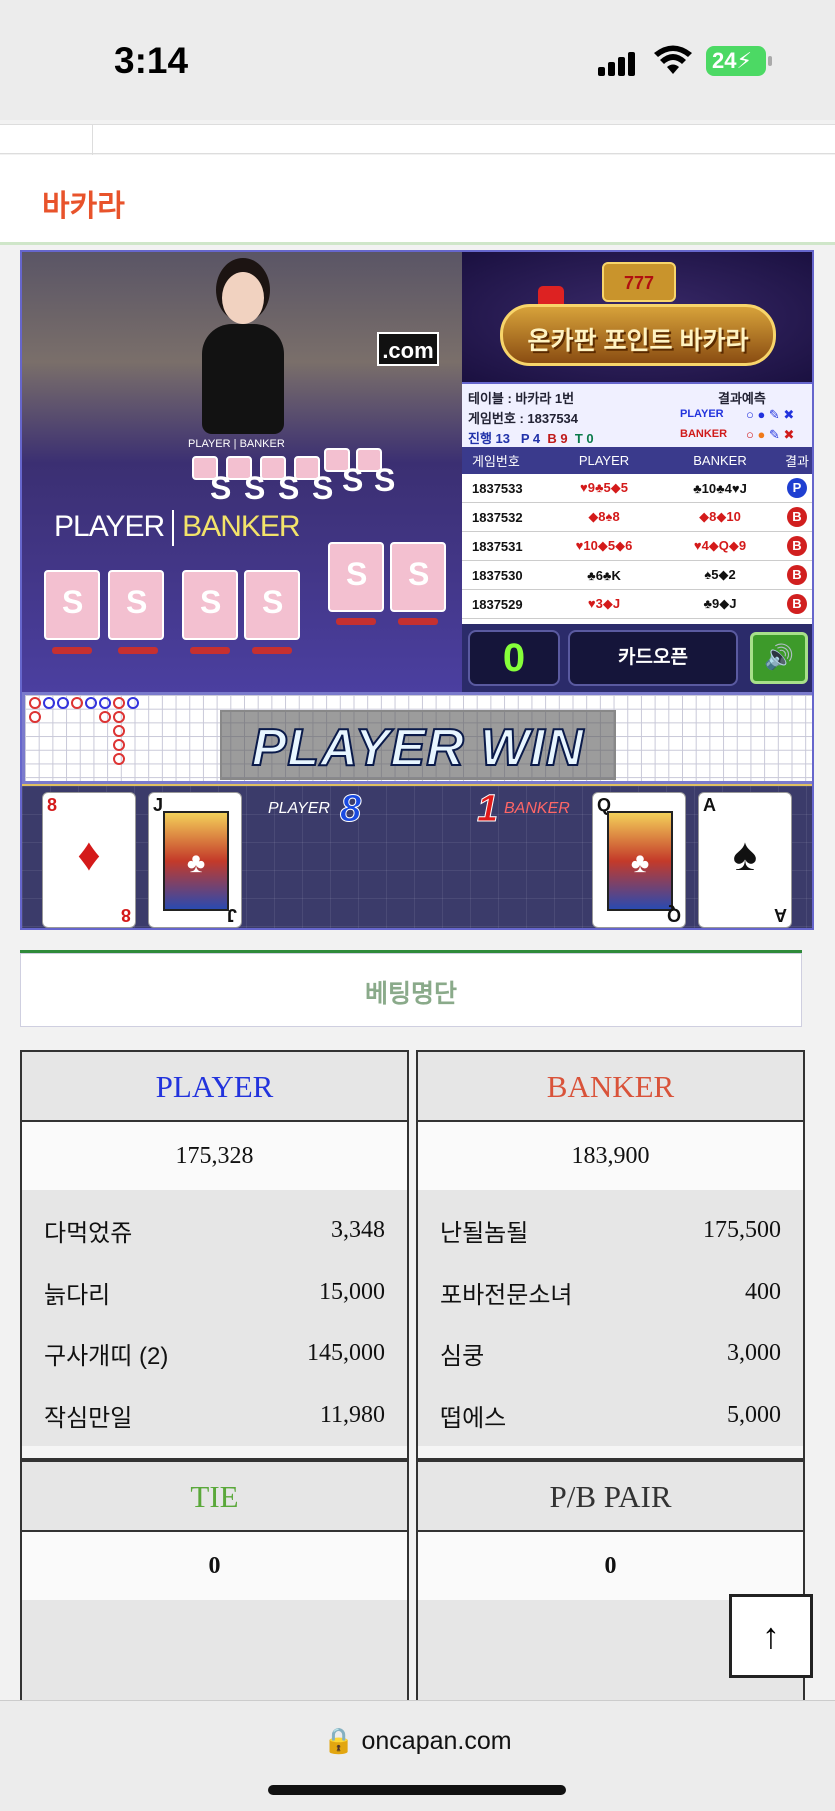  Describe the element at coordinates (214, 1293) in the screenshot. I see `bet-row: 늙다리 15,000` at that location.